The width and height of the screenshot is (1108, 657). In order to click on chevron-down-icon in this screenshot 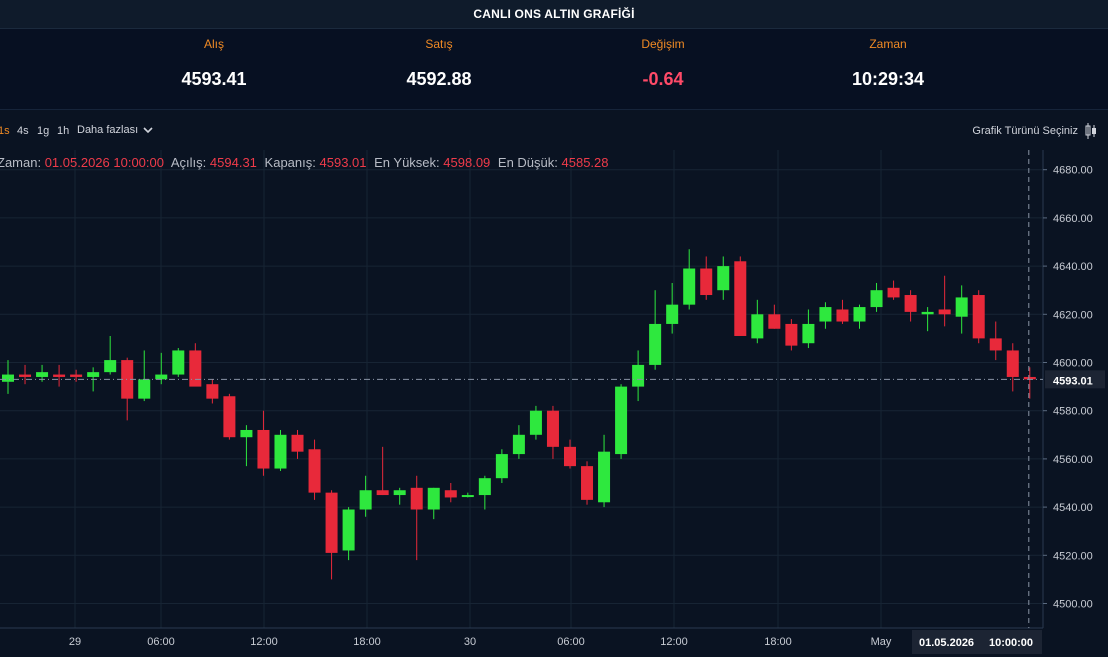, I will do `click(148, 130)`.